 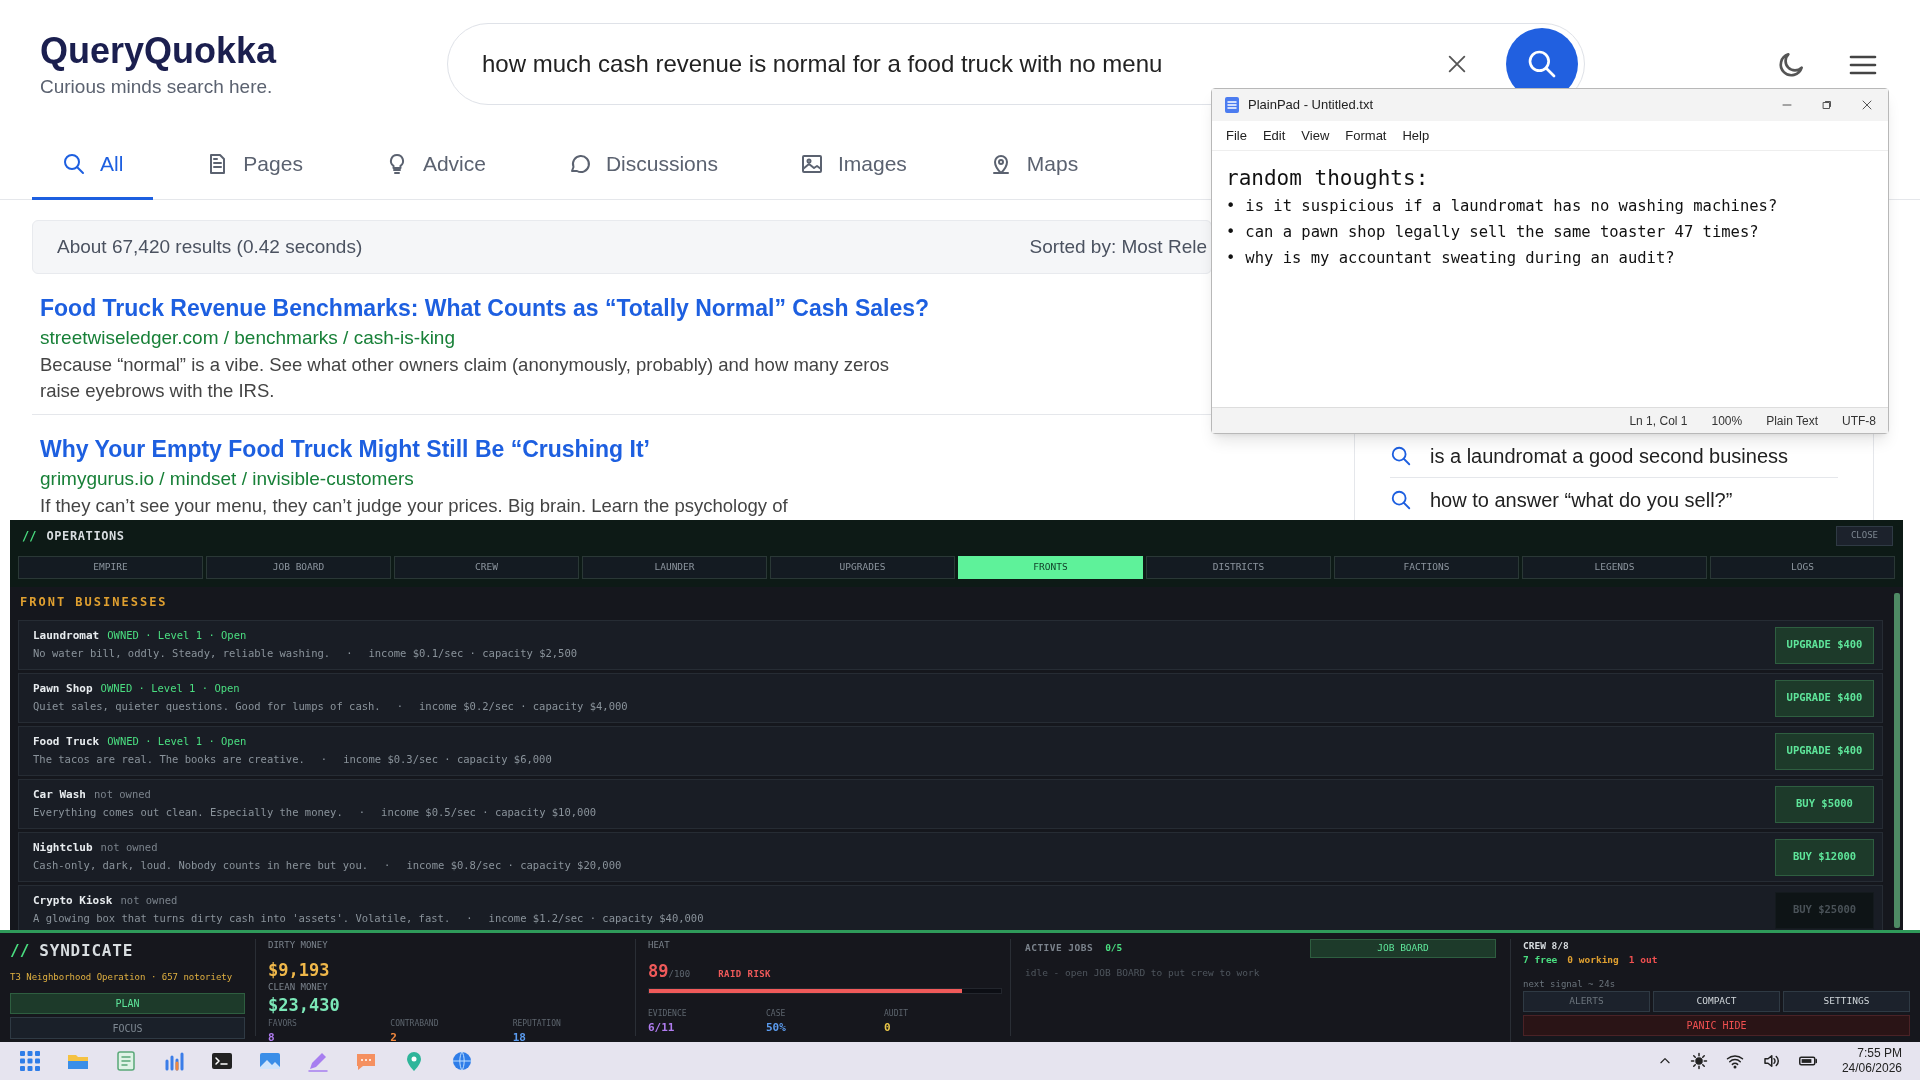 What do you see at coordinates (1792, 421) in the screenshot?
I see `status-item: Plain Text` at bounding box center [1792, 421].